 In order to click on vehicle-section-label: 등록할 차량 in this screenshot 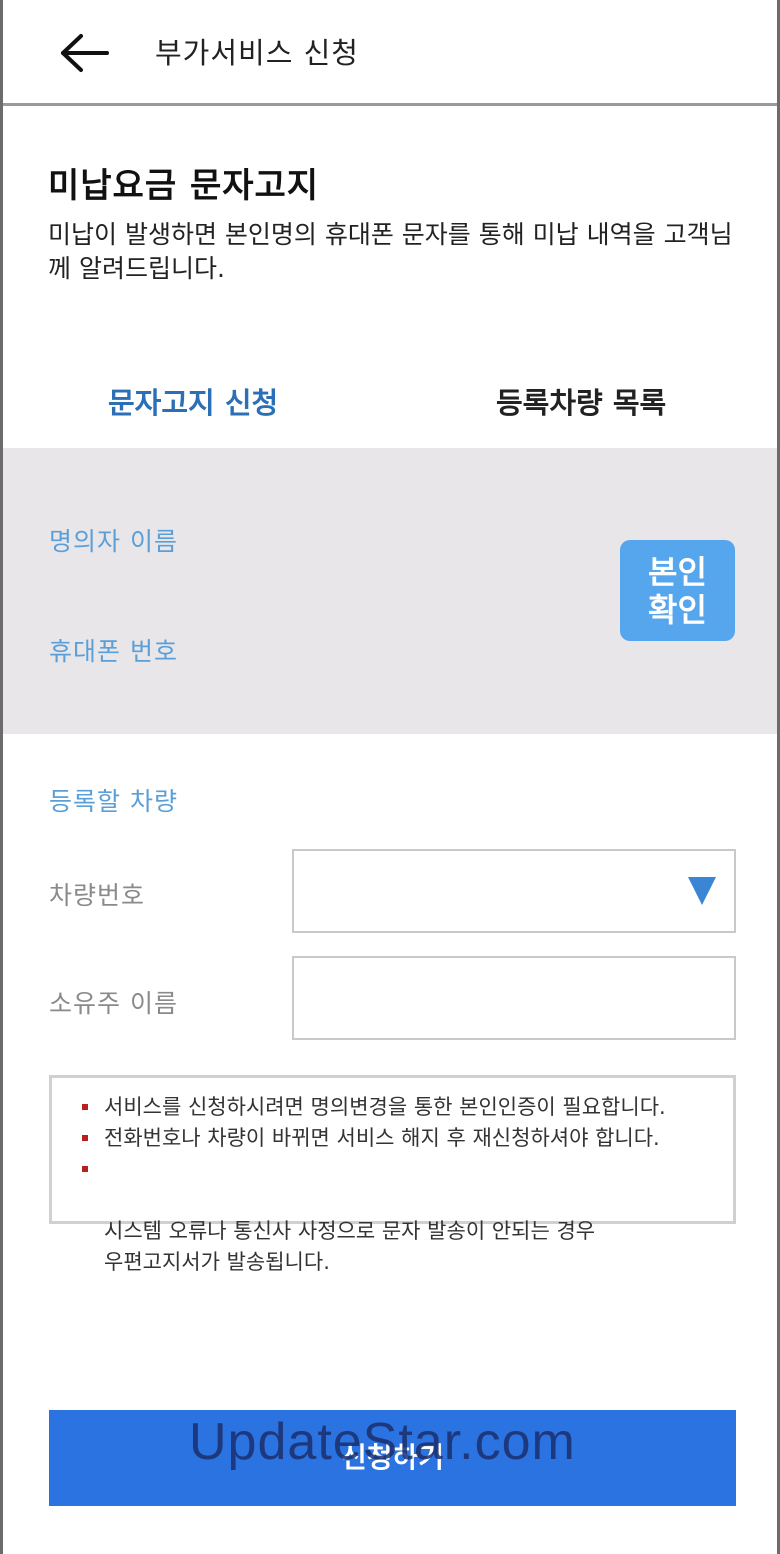, I will do `click(113, 801)`.